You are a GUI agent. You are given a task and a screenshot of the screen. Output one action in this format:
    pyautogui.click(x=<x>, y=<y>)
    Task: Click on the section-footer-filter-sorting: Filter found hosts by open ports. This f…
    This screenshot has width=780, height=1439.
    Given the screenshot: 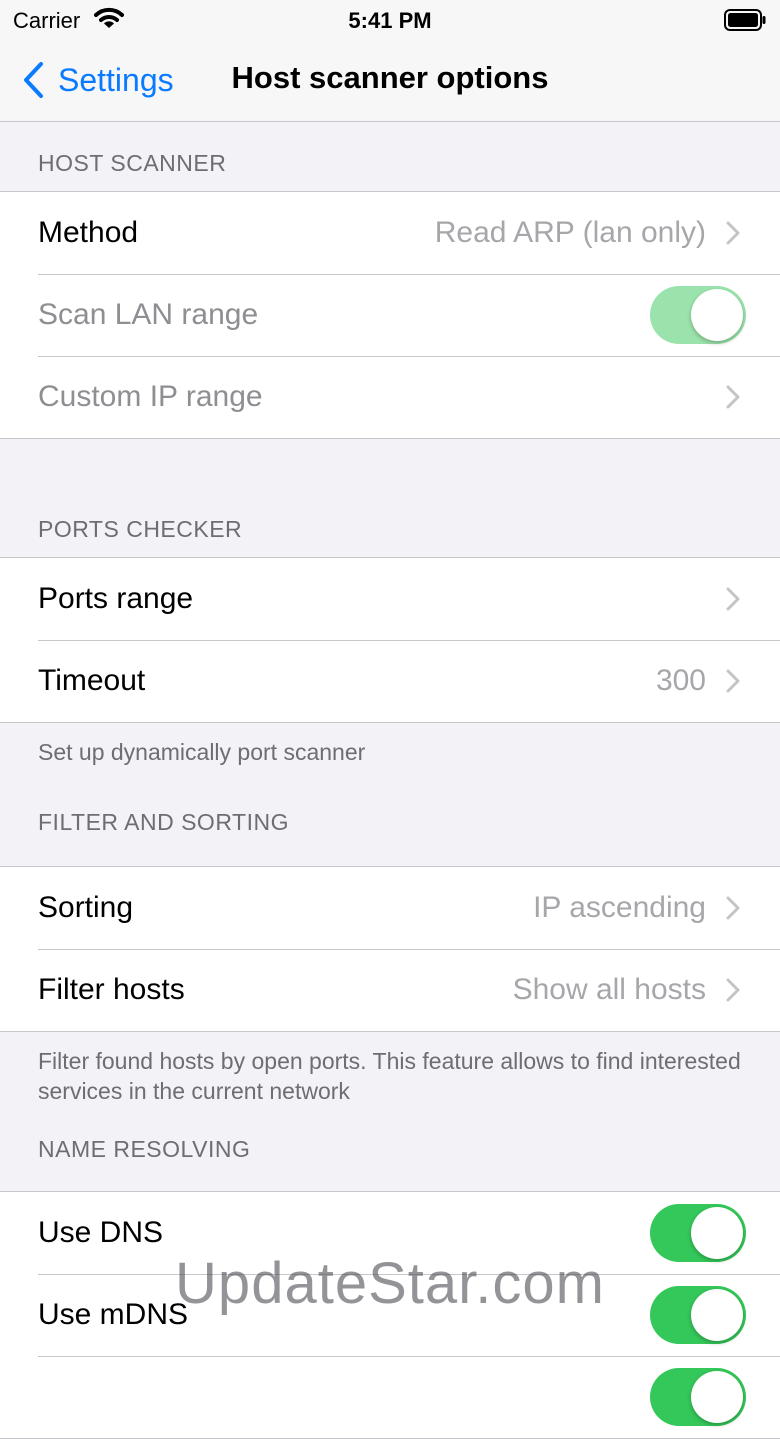 What is the action you would take?
    pyautogui.click(x=389, y=1076)
    